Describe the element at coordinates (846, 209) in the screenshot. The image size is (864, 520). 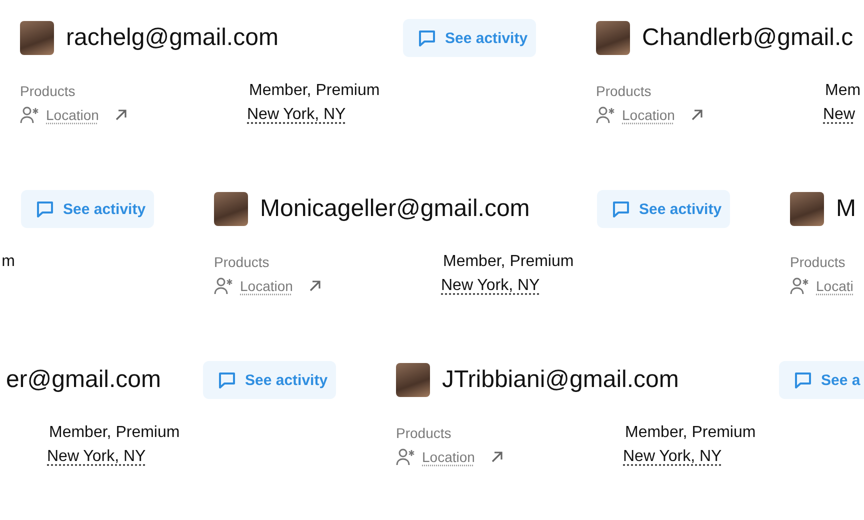
I see `email-address: M` at that location.